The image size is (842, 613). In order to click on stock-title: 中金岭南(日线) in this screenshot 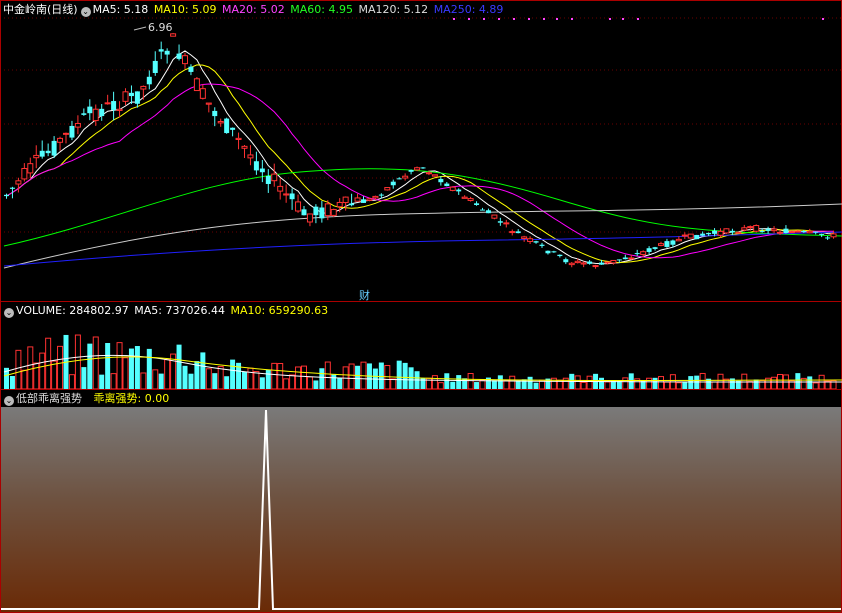, I will do `click(40, 9)`.